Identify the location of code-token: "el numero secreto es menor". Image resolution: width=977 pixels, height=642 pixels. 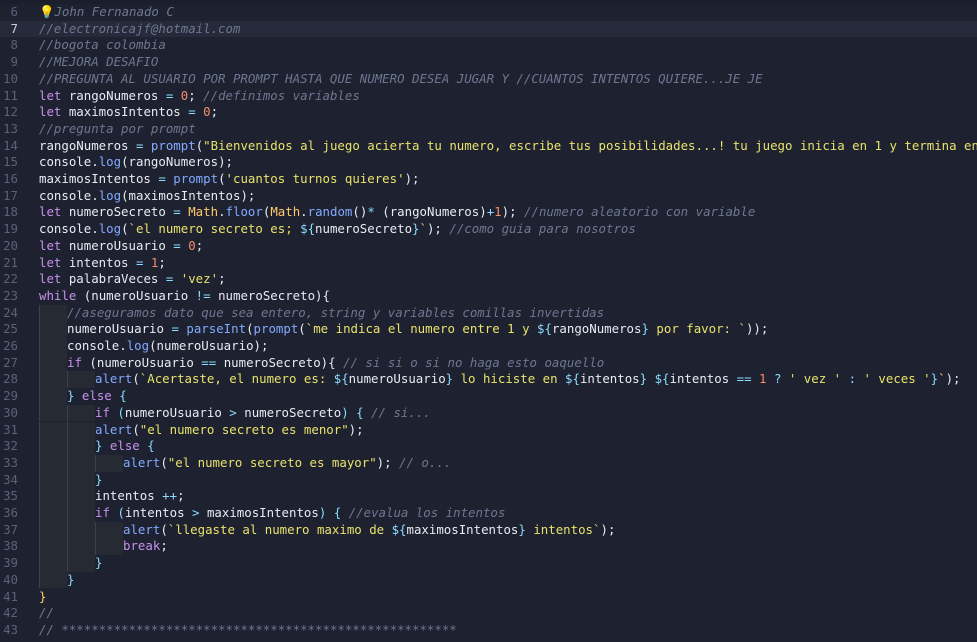
(244, 429).